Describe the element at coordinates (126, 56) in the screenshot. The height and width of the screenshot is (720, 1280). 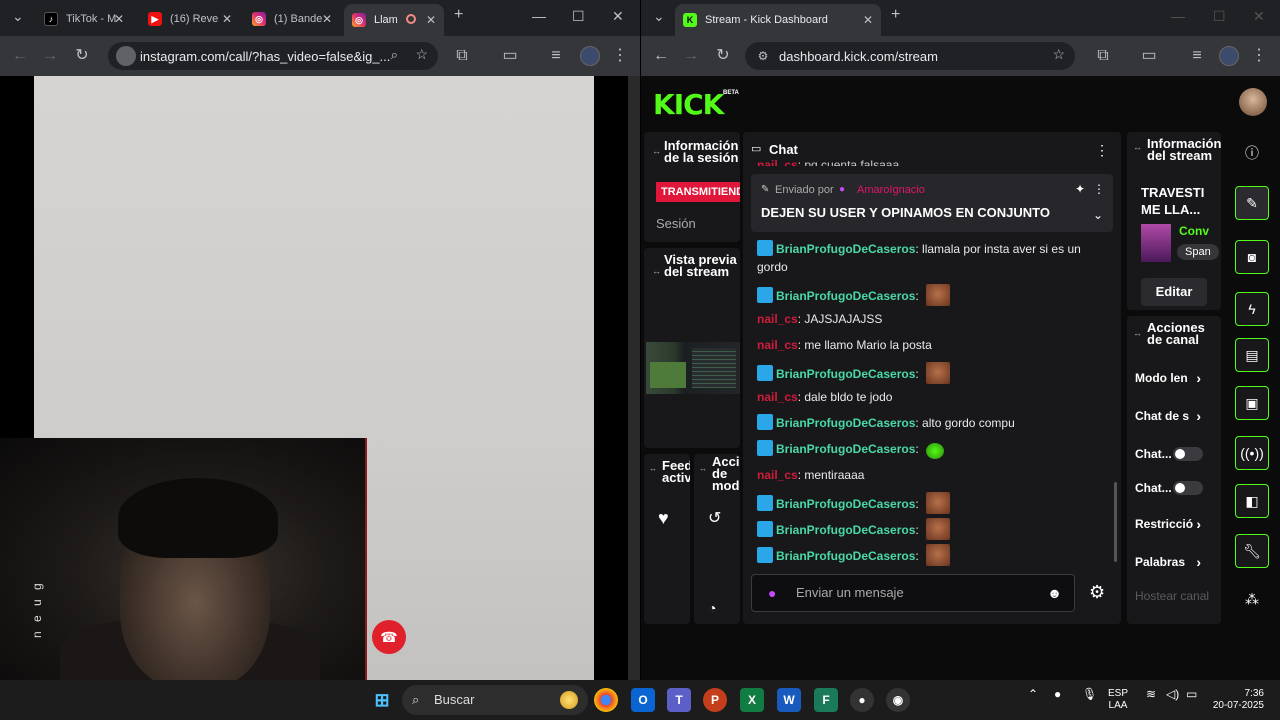
I see `site-info-icon` at that location.